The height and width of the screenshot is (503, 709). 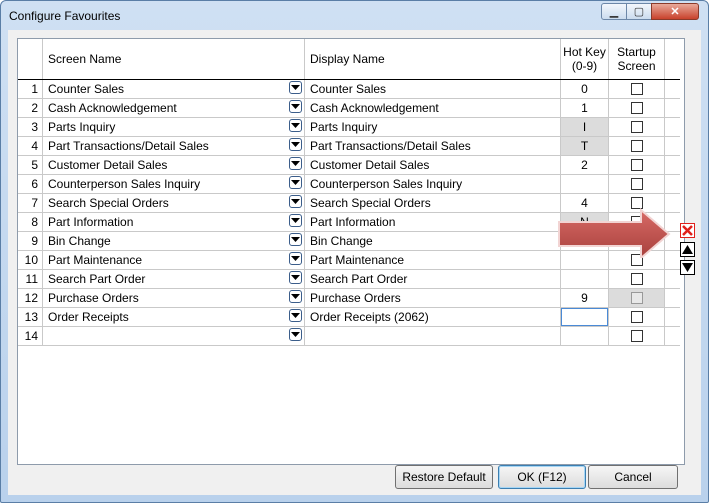 I want to click on display-name-cell: Cash Acknowledgement, so click(x=432, y=108).